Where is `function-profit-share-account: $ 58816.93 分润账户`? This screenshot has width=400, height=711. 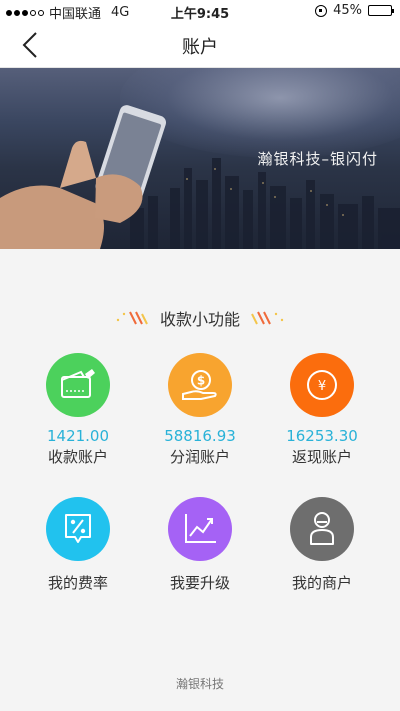 function-profit-share-account: $ 58816.93 分润账户 is located at coordinates (200, 410).